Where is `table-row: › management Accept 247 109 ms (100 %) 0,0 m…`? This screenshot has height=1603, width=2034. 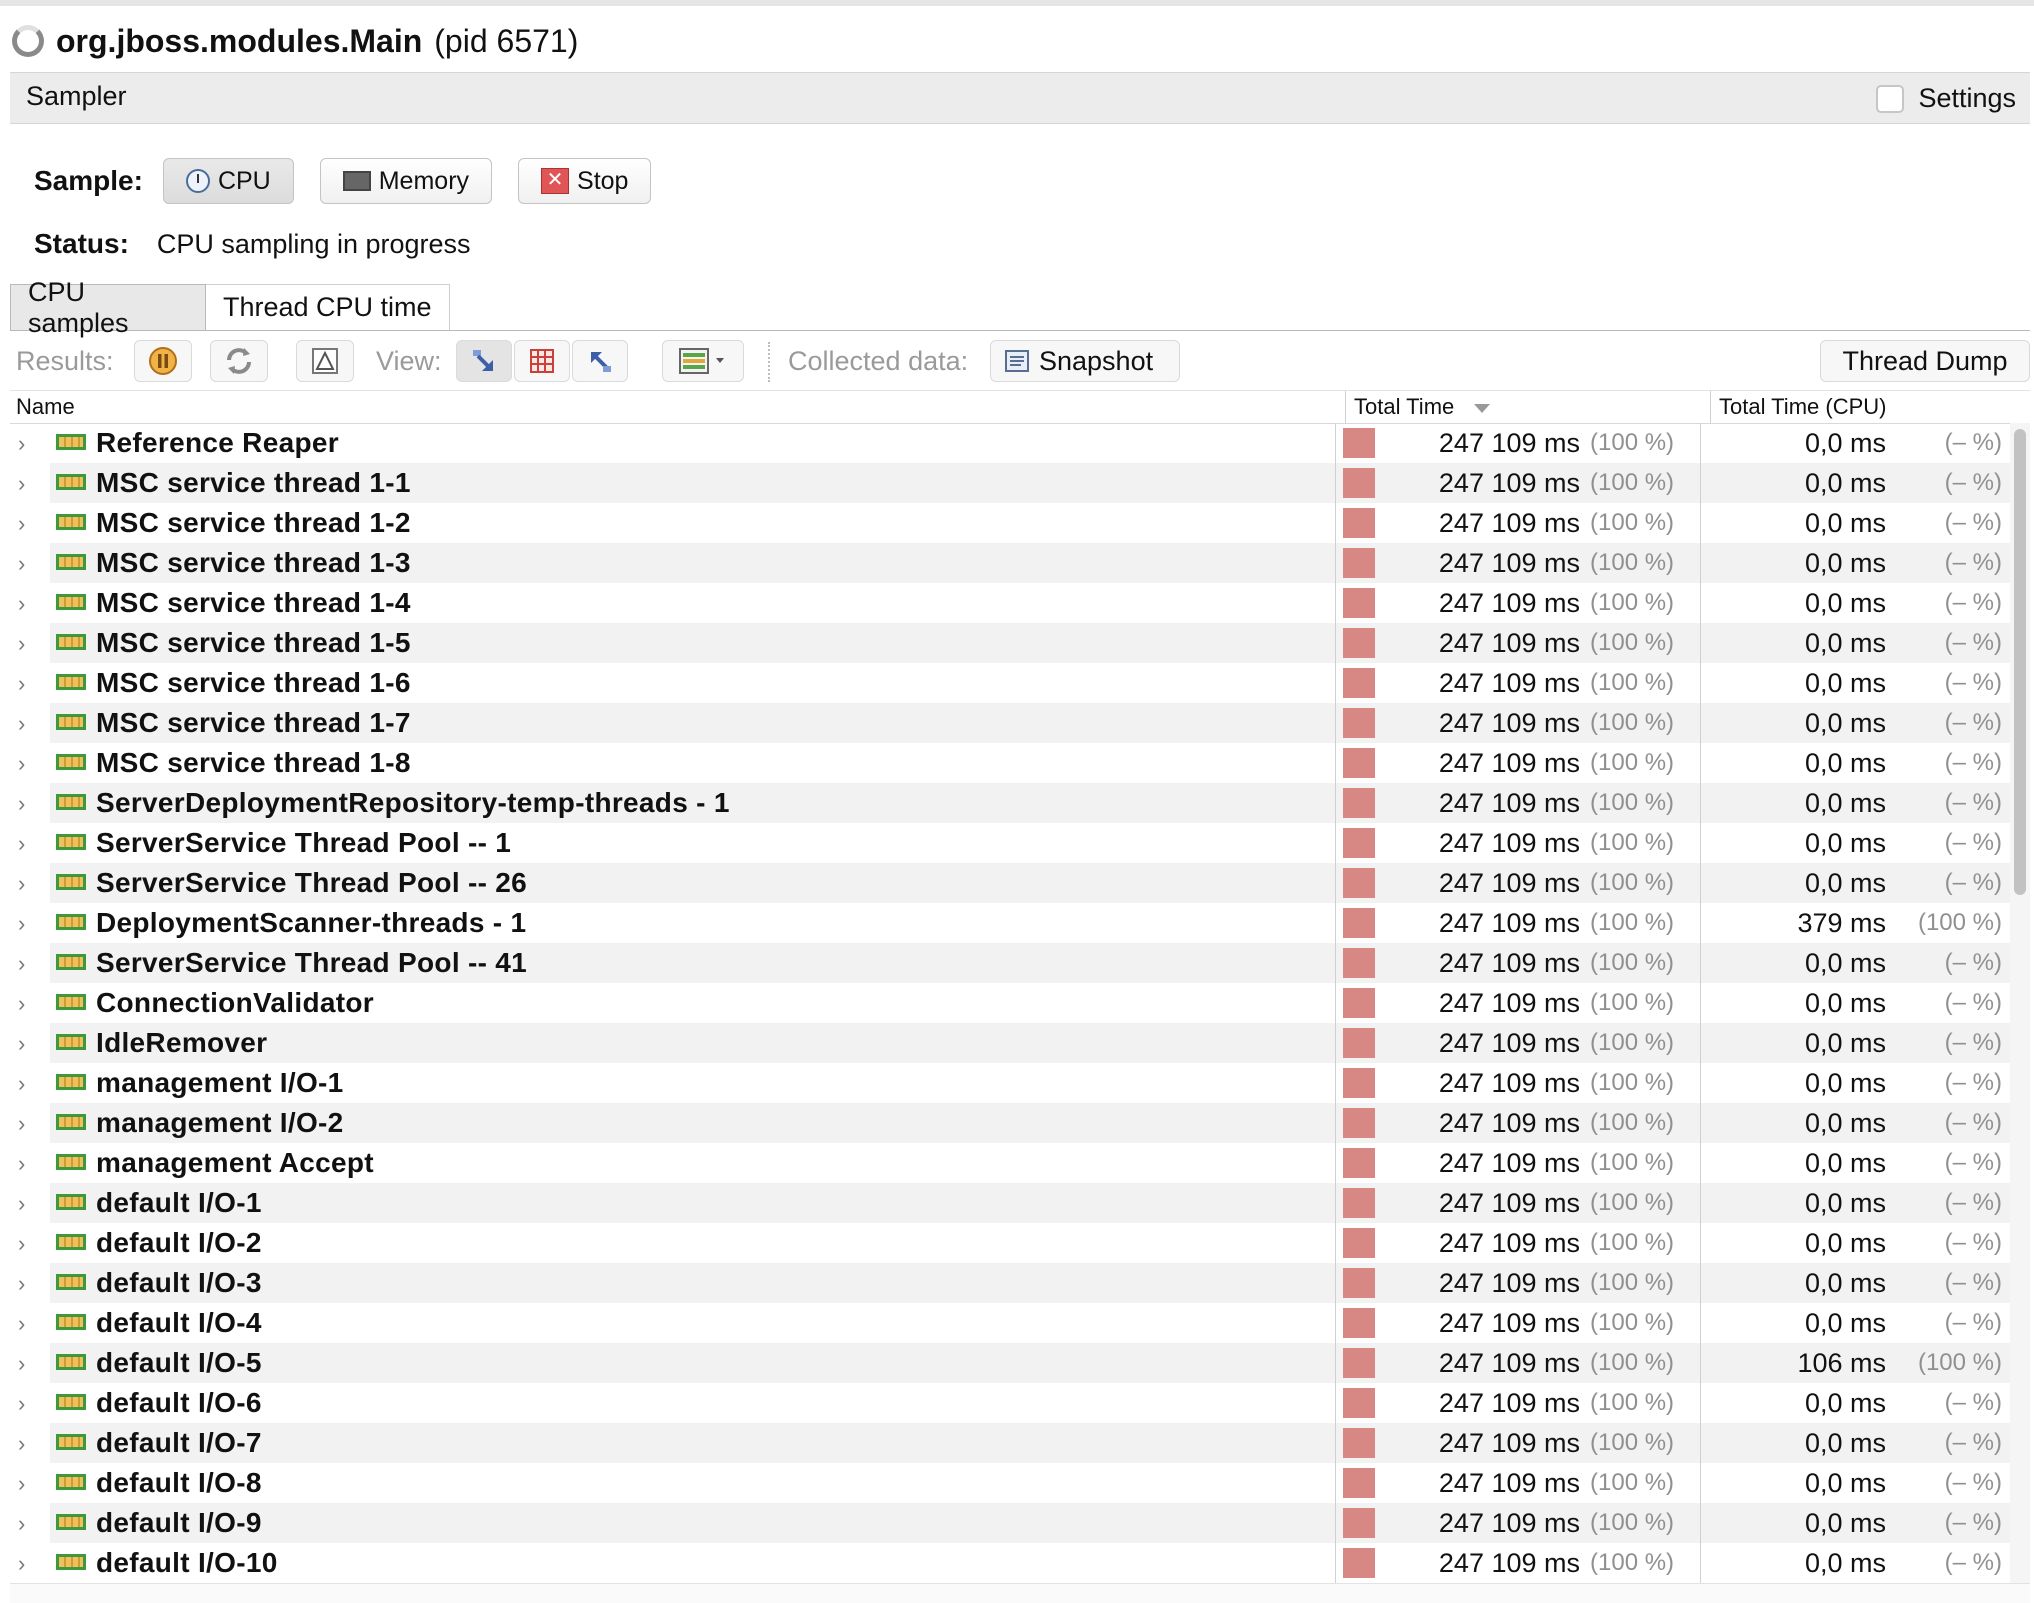
table-row: › management Accept 247 109 ms (100 %) 0,0 m… is located at coordinates (1010, 1163).